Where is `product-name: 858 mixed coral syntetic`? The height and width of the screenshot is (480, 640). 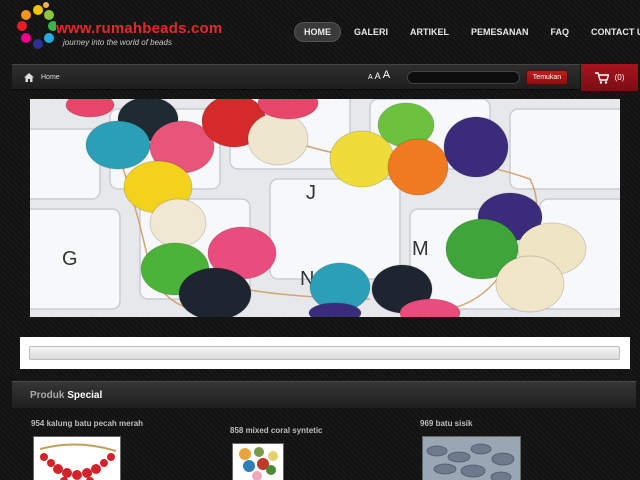
product-name: 858 mixed coral syntetic is located at coordinates (276, 430).